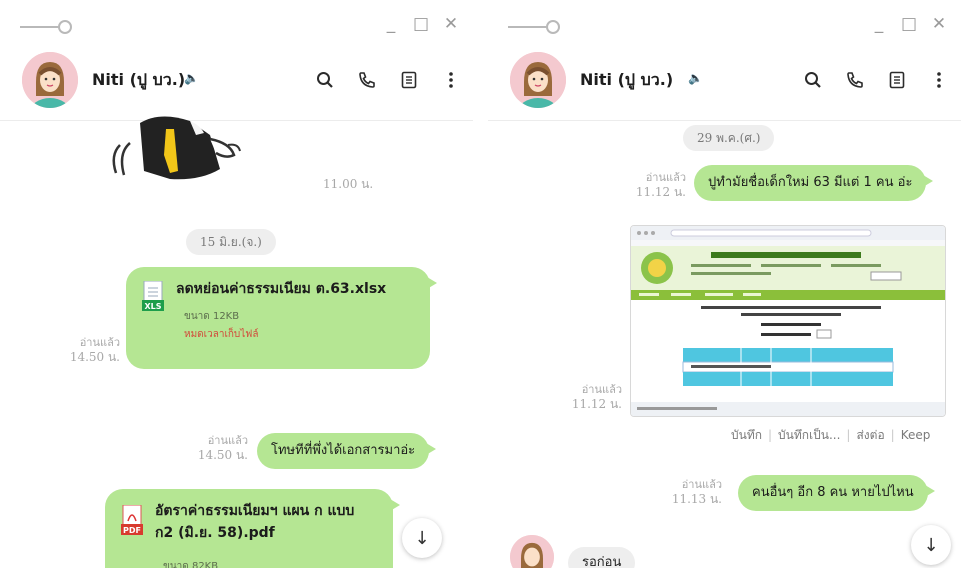 Image resolution: width=961 pixels, height=568 pixels. I want to click on file-xls-icon: XLS, so click(153, 295).